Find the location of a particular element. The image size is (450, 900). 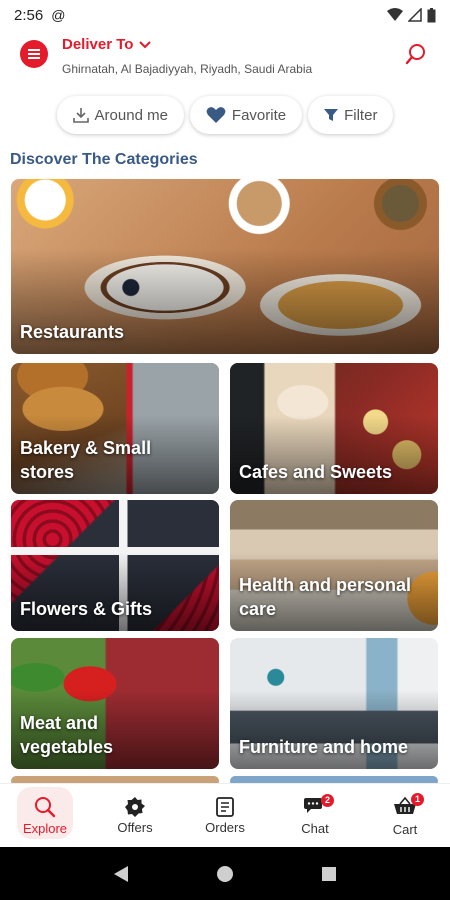

nav-chat: 2 Chat is located at coordinates (315, 816).